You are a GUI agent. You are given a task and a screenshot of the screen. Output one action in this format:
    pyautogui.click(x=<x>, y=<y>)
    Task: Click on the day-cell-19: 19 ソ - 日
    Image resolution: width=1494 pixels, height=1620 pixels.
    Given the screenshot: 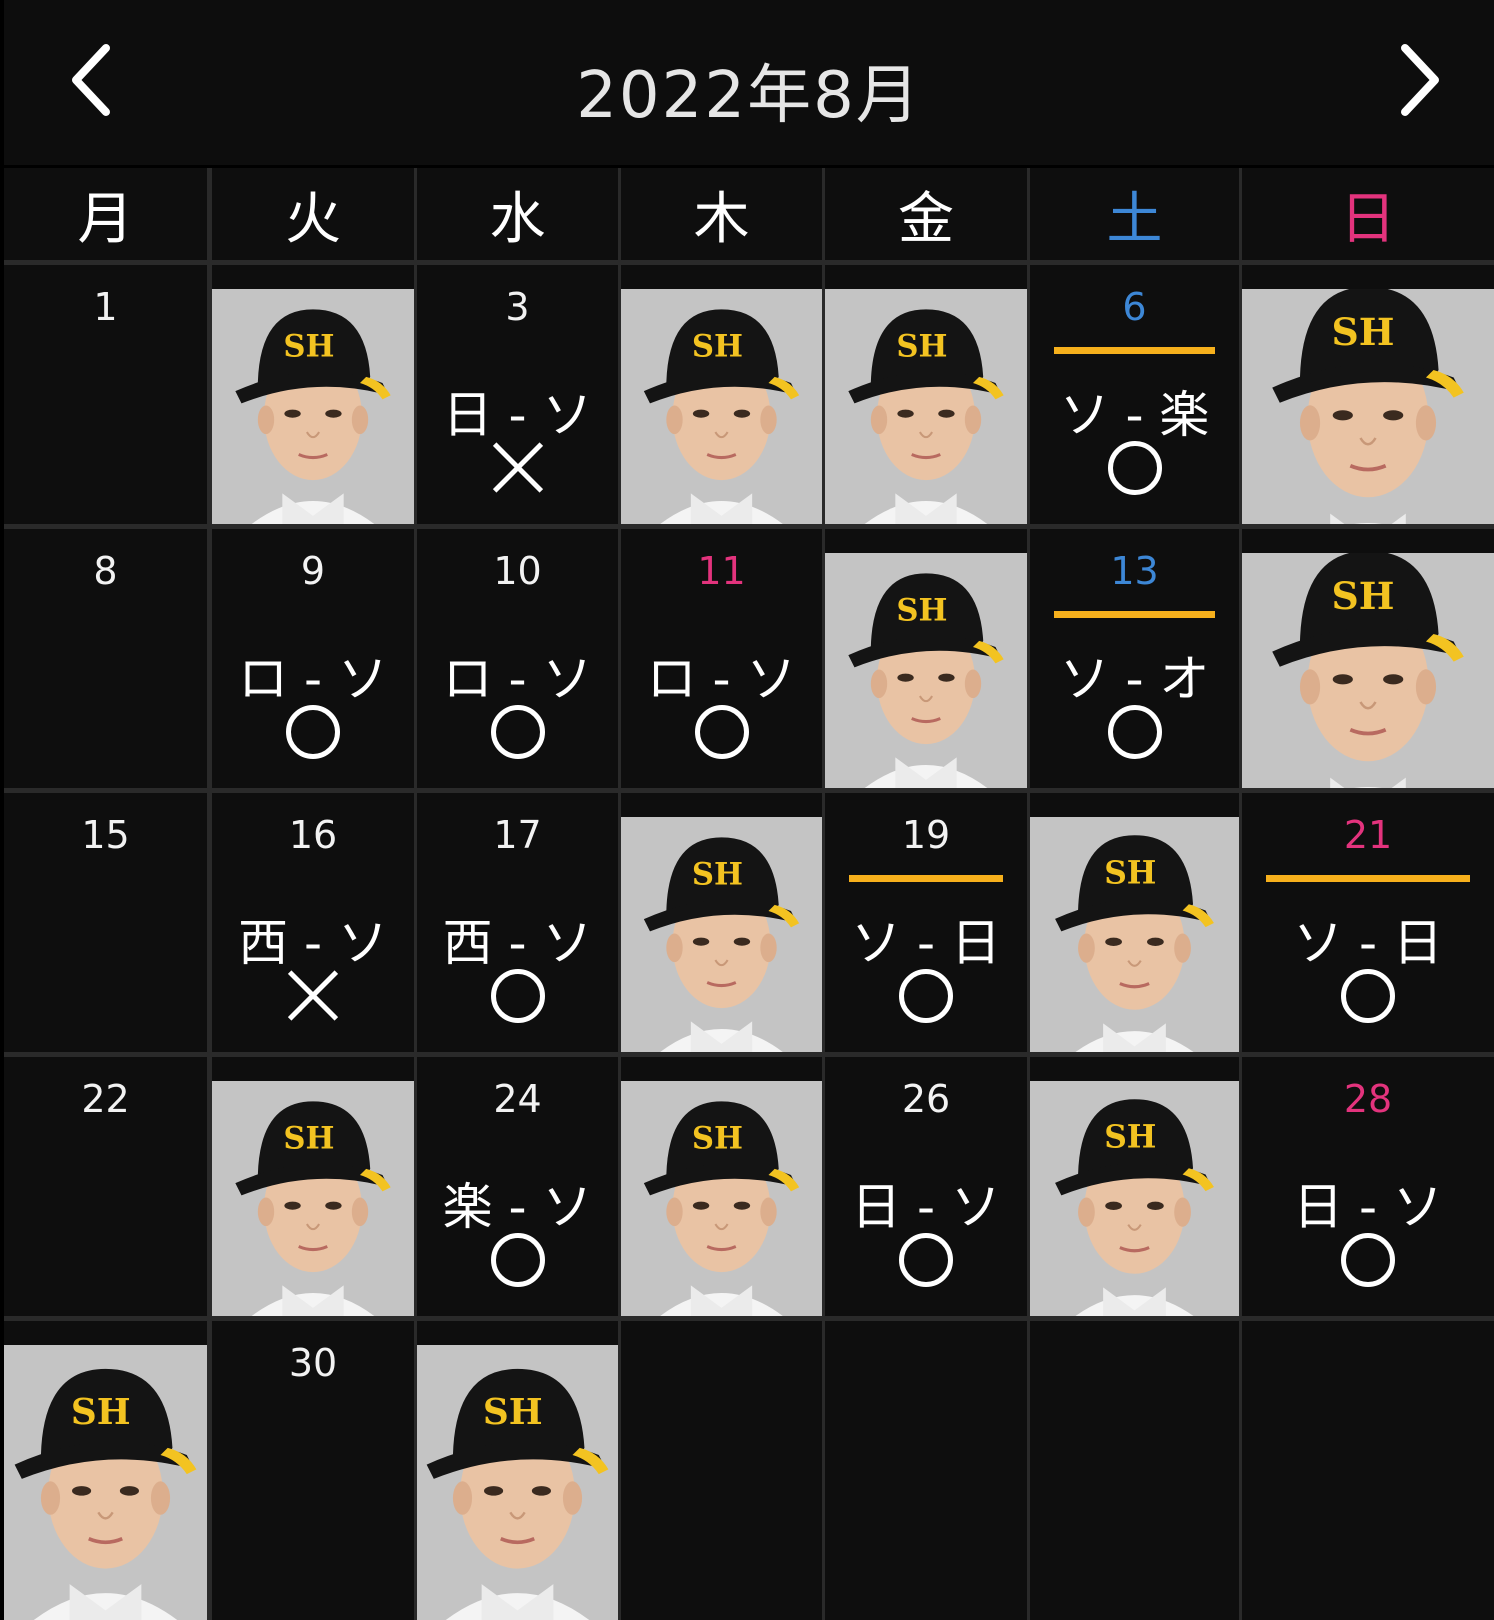 What is the action you would take?
    pyautogui.click(x=926, y=922)
    